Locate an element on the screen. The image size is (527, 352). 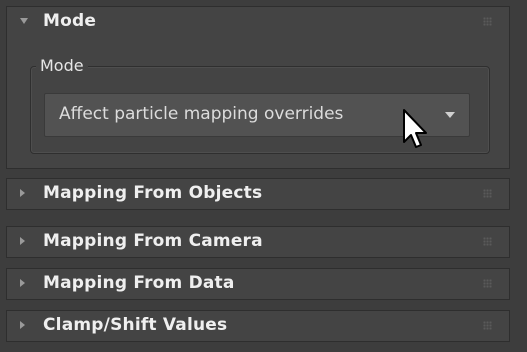
rollout-title: Clamp/Shift Values is located at coordinates (135, 325).